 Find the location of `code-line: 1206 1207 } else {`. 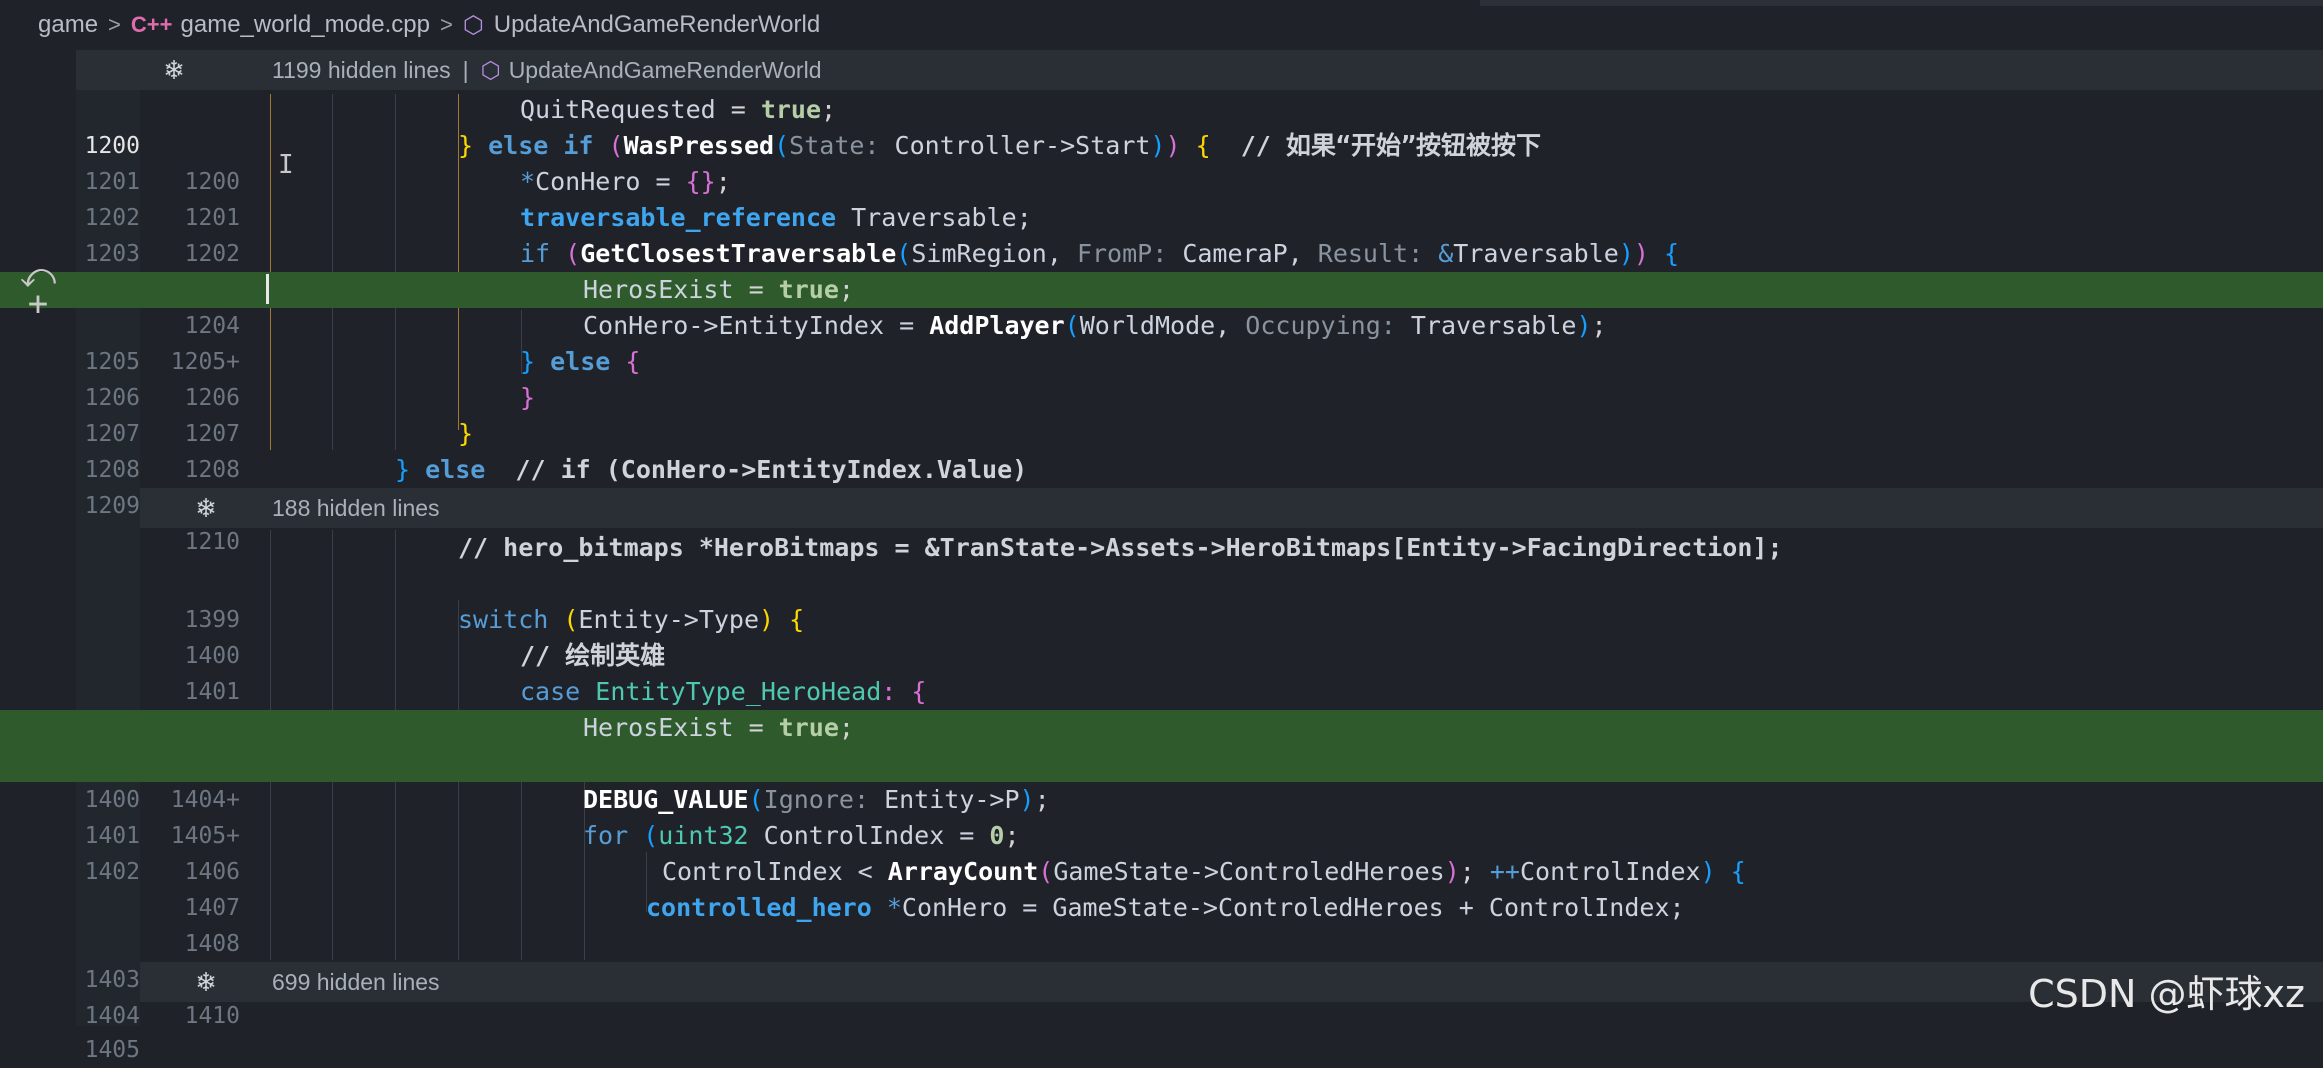

code-line: 1206 1207 } else { is located at coordinates (1161, 395).